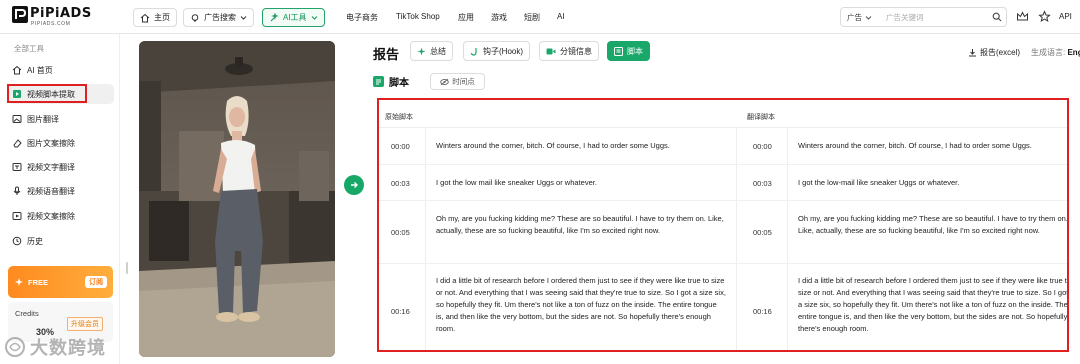 This screenshot has width=1080, height=364. I want to click on arrow-right-icon, so click(354, 185).